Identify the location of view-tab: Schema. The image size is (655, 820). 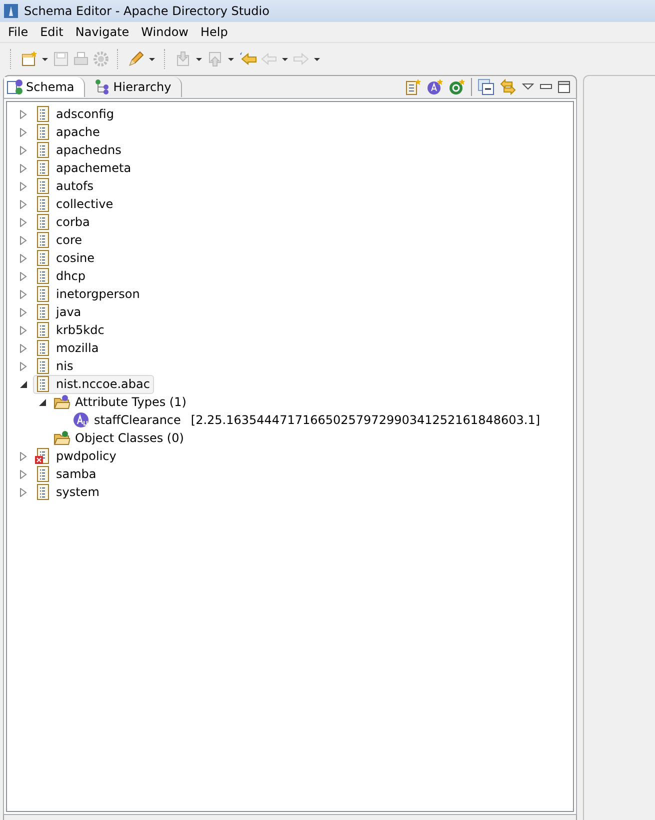
(45, 87).